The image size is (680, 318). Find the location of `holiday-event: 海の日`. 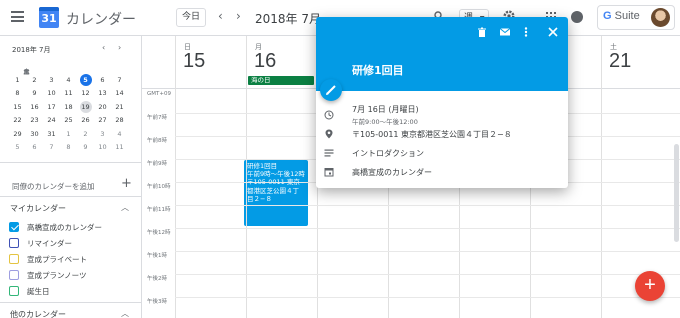

holiday-event: 海の日 is located at coordinates (281, 80).